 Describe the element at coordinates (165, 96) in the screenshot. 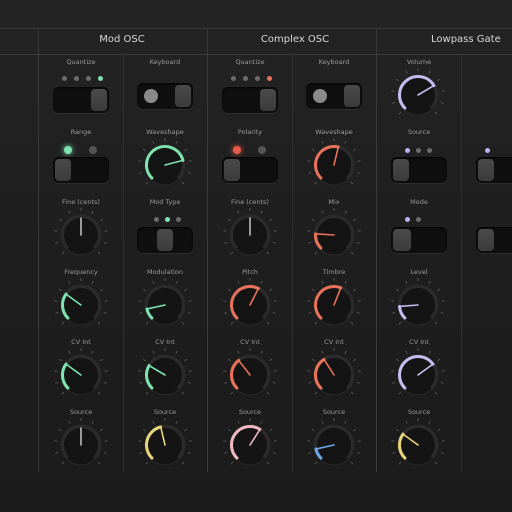

I see `mod-keyboard-switch` at that location.